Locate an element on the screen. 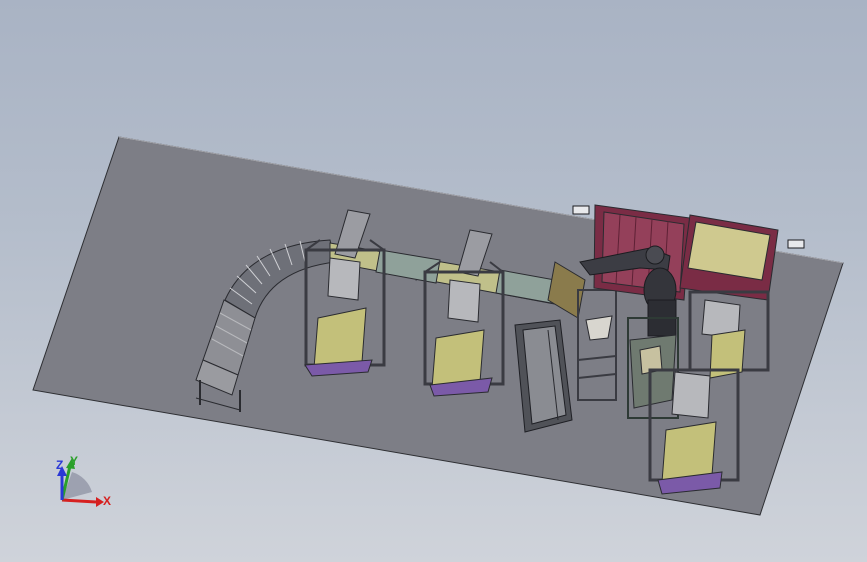 This screenshot has width=867, height=562. pallet-station is located at coordinates (729, 257).